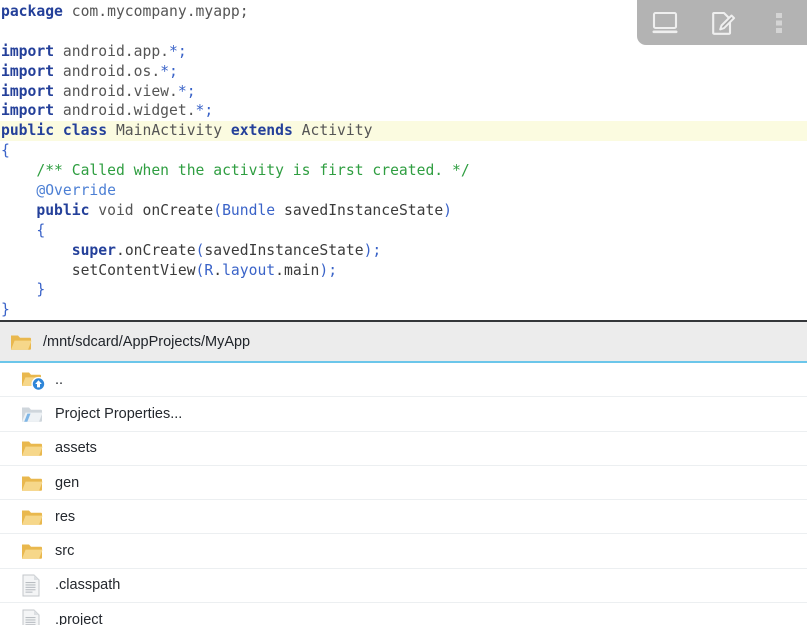 Image resolution: width=807 pixels, height=625 pixels. What do you see at coordinates (59, 379) in the screenshot?
I see `file-name: ..` at bounding box center [59, 379].